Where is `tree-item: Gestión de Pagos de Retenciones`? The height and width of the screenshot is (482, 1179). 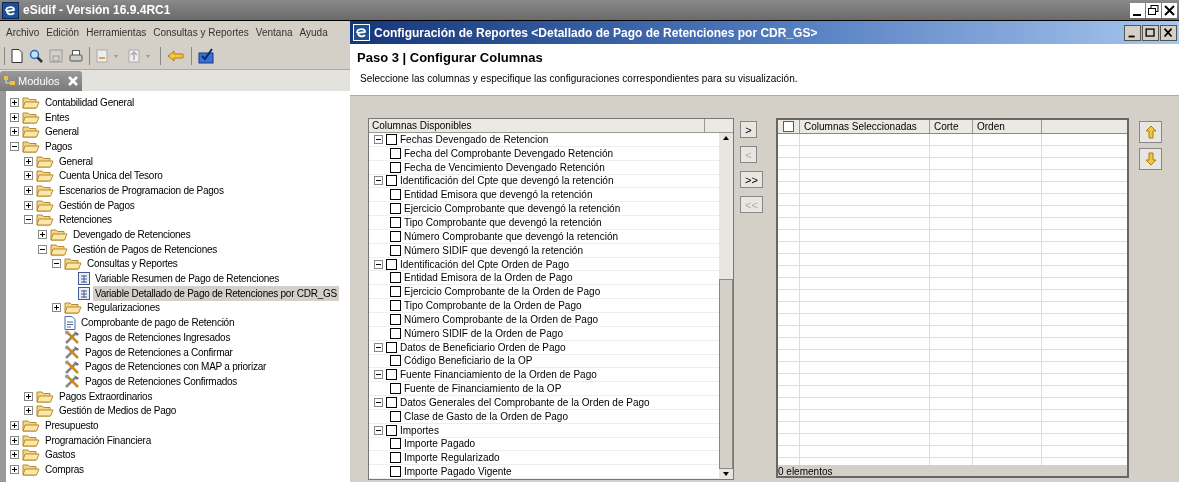 tree-item: Gestión de Pagos de Retenciones is located at coordinates (145, 249).